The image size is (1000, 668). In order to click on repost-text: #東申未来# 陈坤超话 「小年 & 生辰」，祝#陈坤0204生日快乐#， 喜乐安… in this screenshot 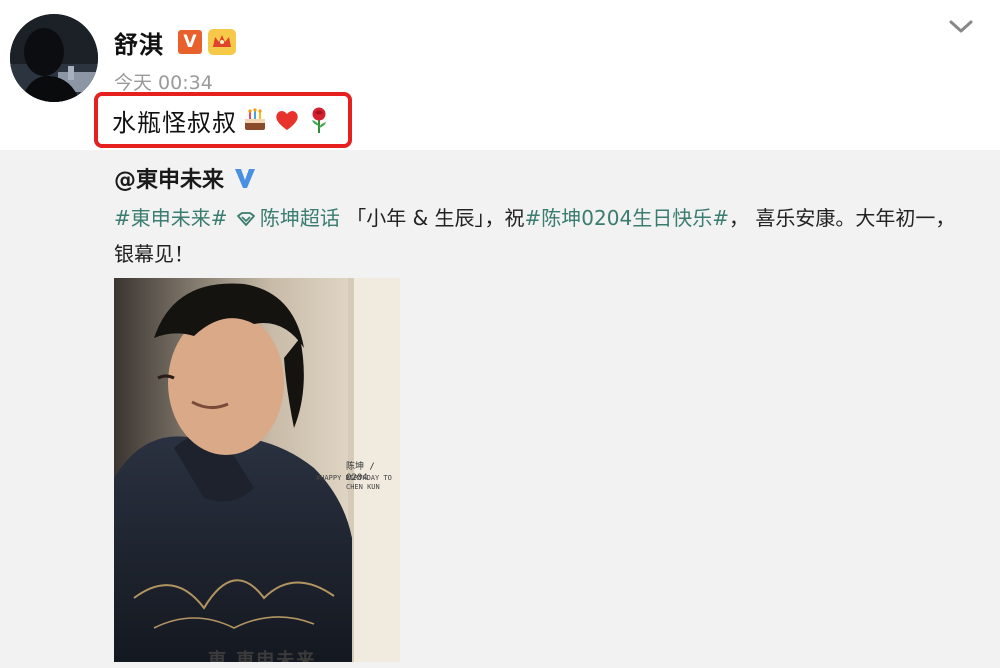, I will do `click(544, 236)`.